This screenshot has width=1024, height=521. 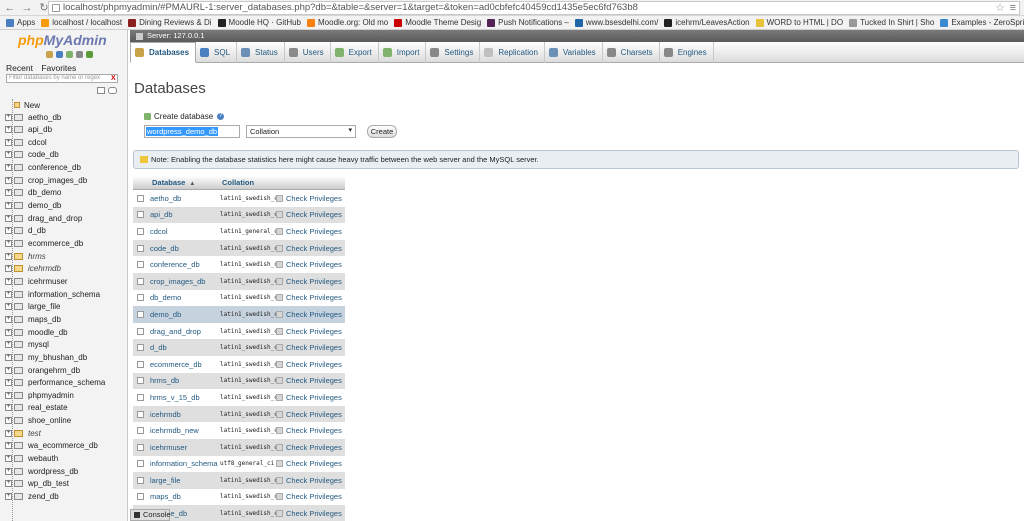 I want to click on nav-db-item: + maps_db, so click(x=33, y=319).